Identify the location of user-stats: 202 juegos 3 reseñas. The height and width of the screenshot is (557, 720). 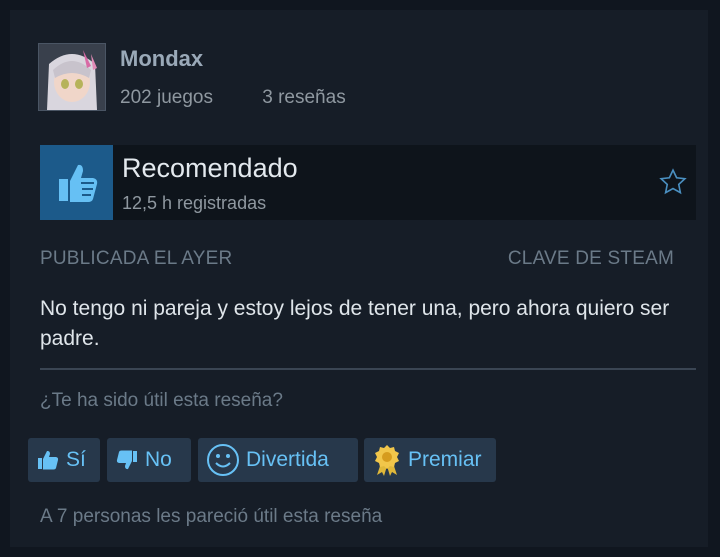
(255, 98).